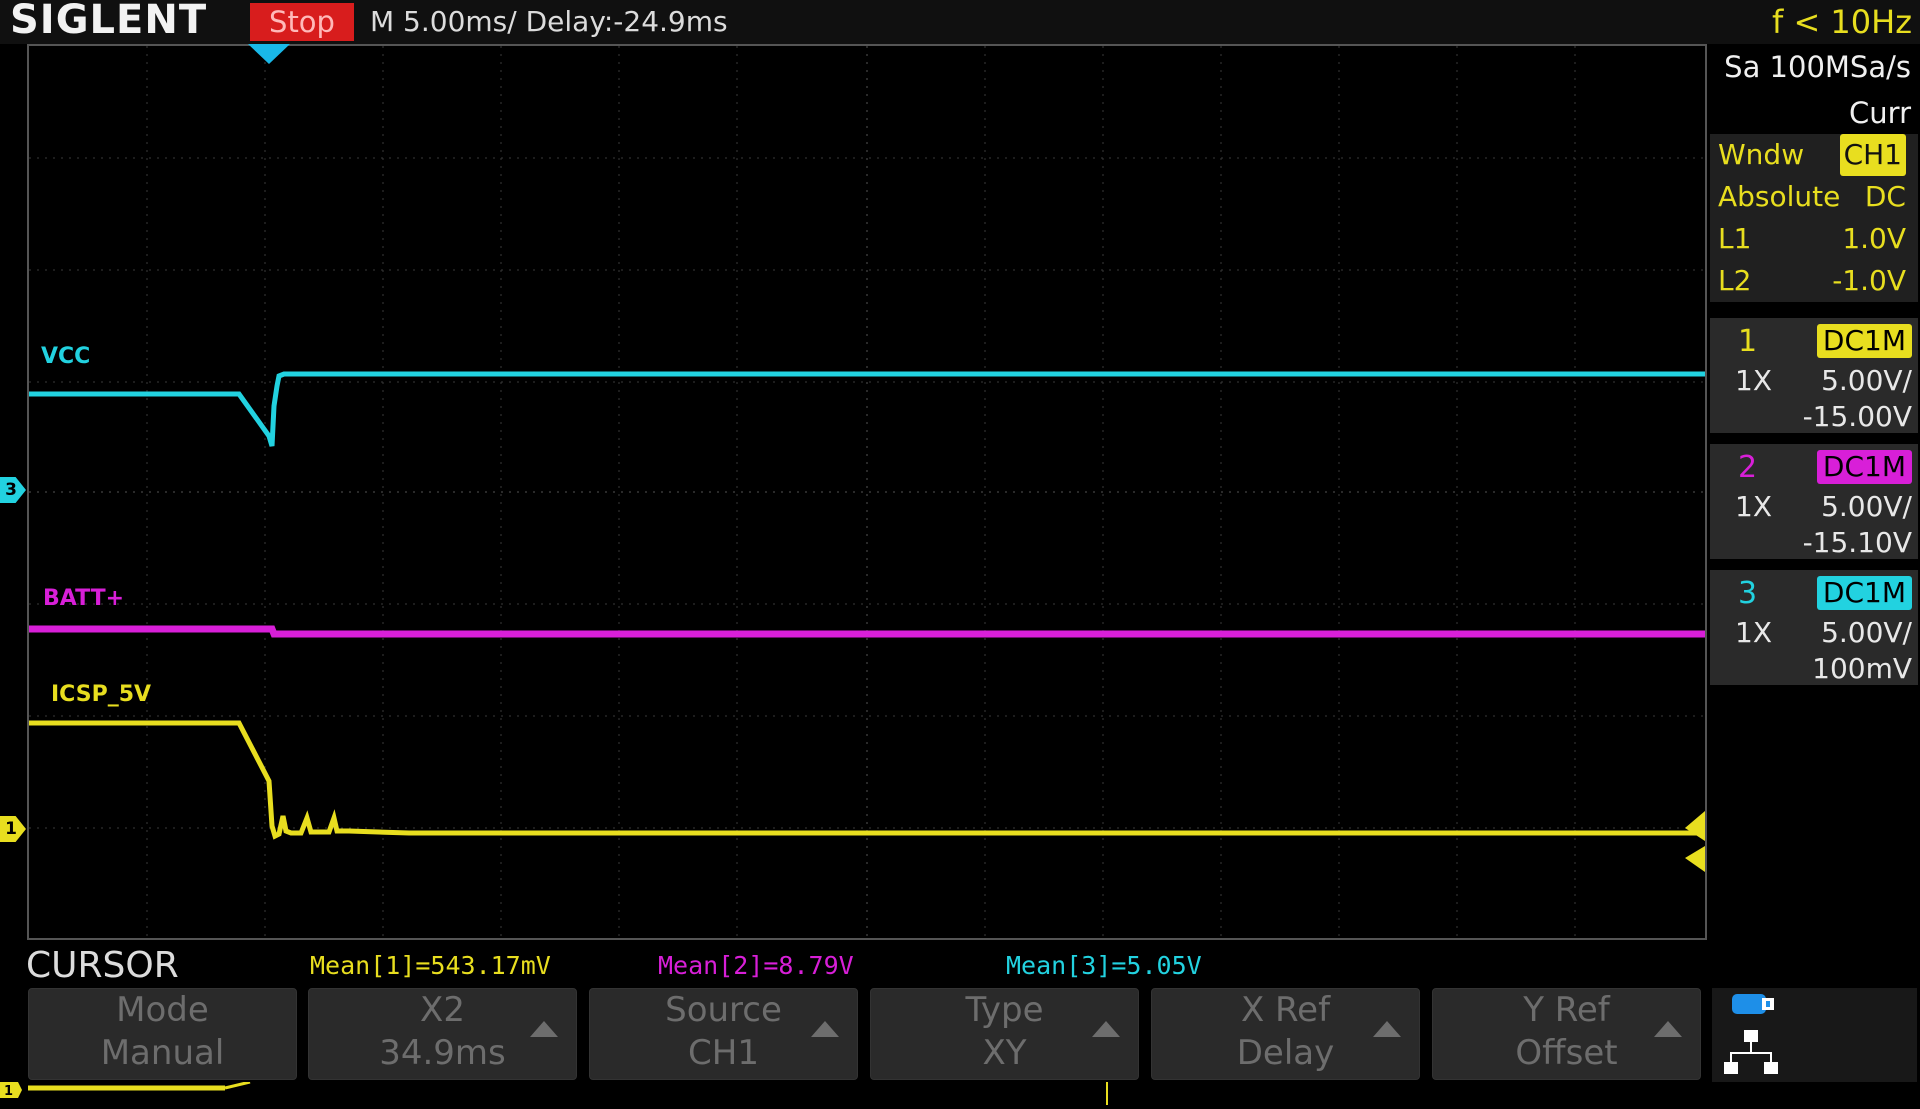 This screenshot has height=1109, width=1920. I want to click on batt-trace-label: BATT+, so click(84, 598).